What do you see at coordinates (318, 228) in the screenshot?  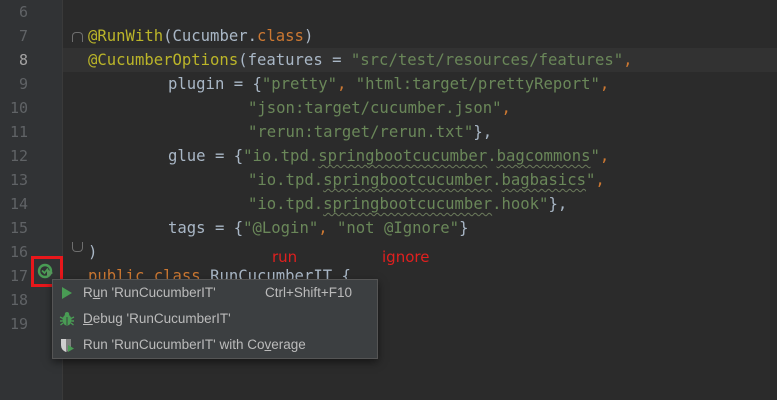 I see `code-line-15: tags = {"@Login", "not @Ignore"}` at bounding box center [318, 228].